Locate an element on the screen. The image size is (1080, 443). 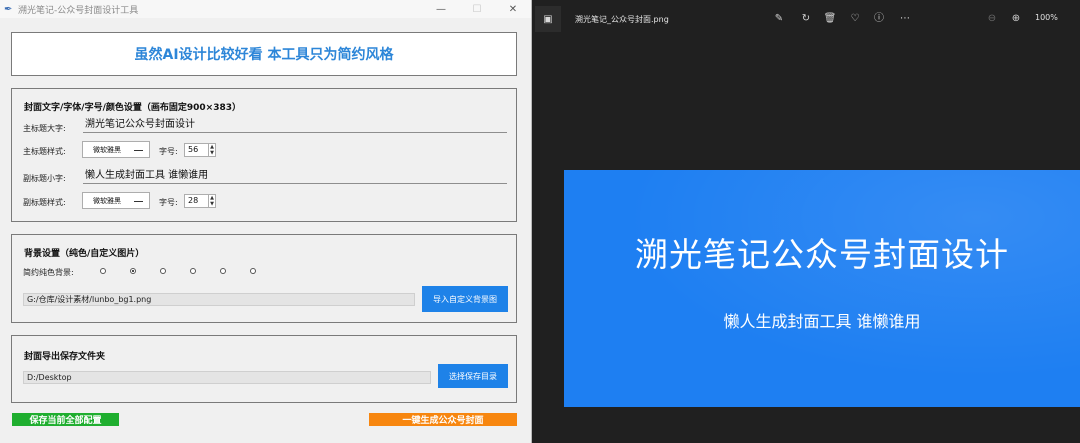
subtitle-input: 懒人生成封面工具 谁懒谁用 is located at coordinates (295, 176).